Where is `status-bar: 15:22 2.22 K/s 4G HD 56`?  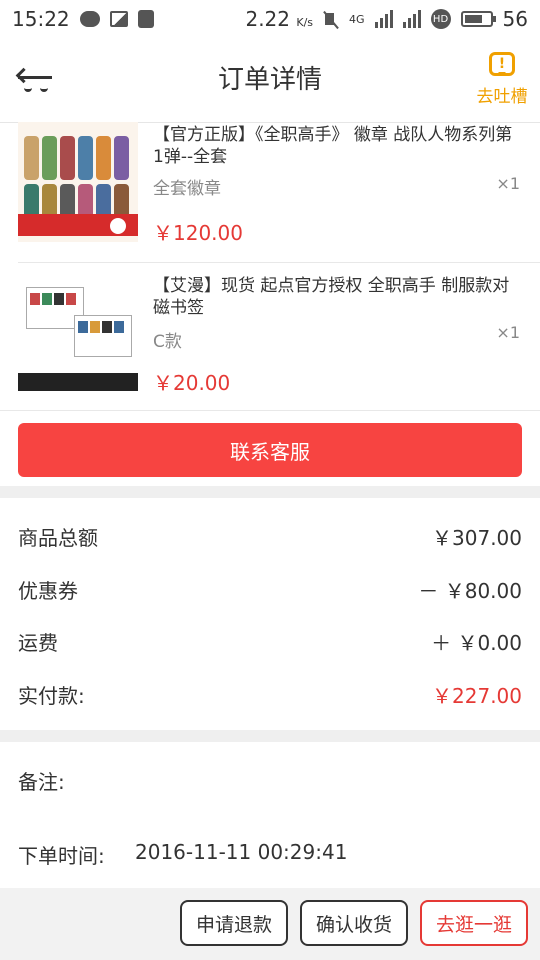
status-bar: 15:22 2.22 K/s 4G HD 56 is located at coordinates (270, 19).